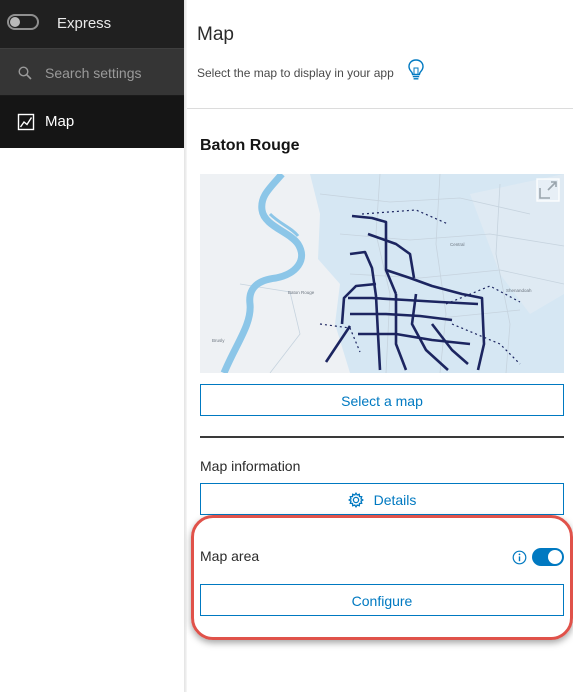  What do you see at coordinates (185, 346) in the screenshot?
I see `panel-divider` at bounding box center [185, 346].